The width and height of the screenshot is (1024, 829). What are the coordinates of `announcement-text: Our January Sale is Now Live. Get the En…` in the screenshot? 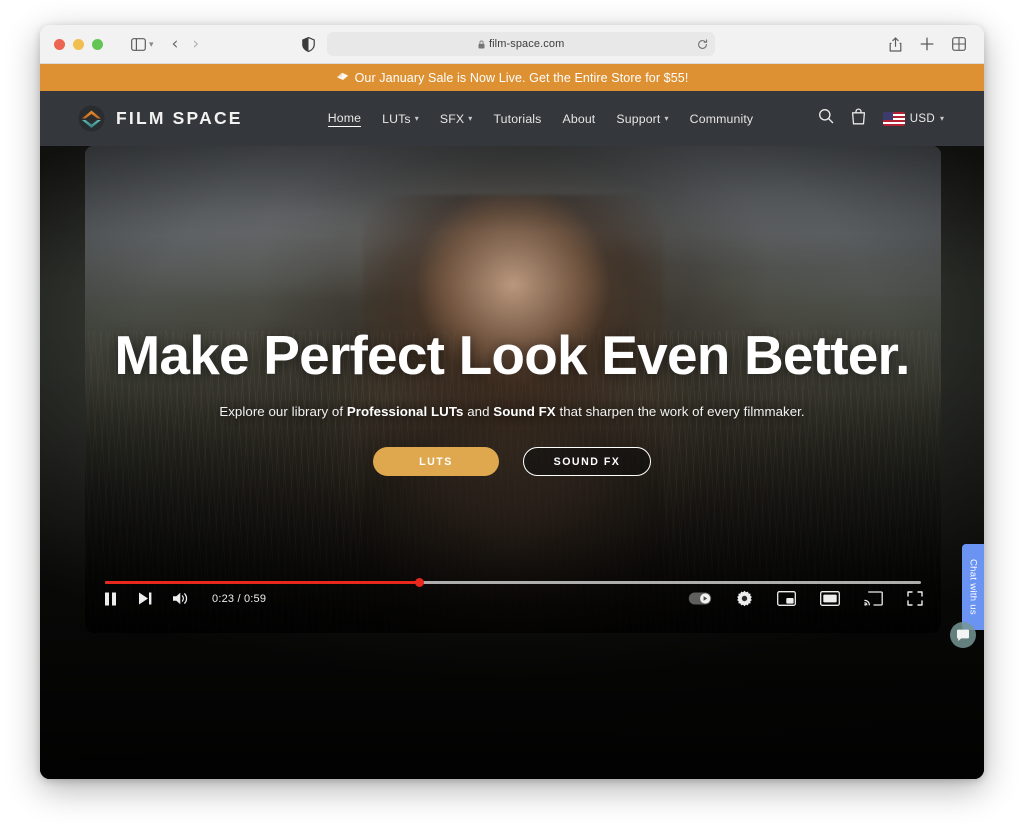 It's located at (521, 77).